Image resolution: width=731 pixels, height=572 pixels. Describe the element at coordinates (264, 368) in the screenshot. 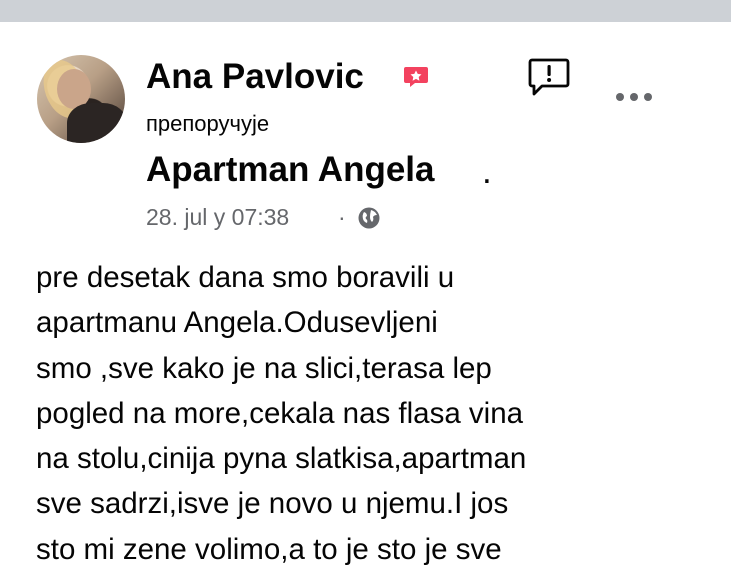

I see `post-body-line: smo ,sve kako je na slici,terasa lep` at that location.